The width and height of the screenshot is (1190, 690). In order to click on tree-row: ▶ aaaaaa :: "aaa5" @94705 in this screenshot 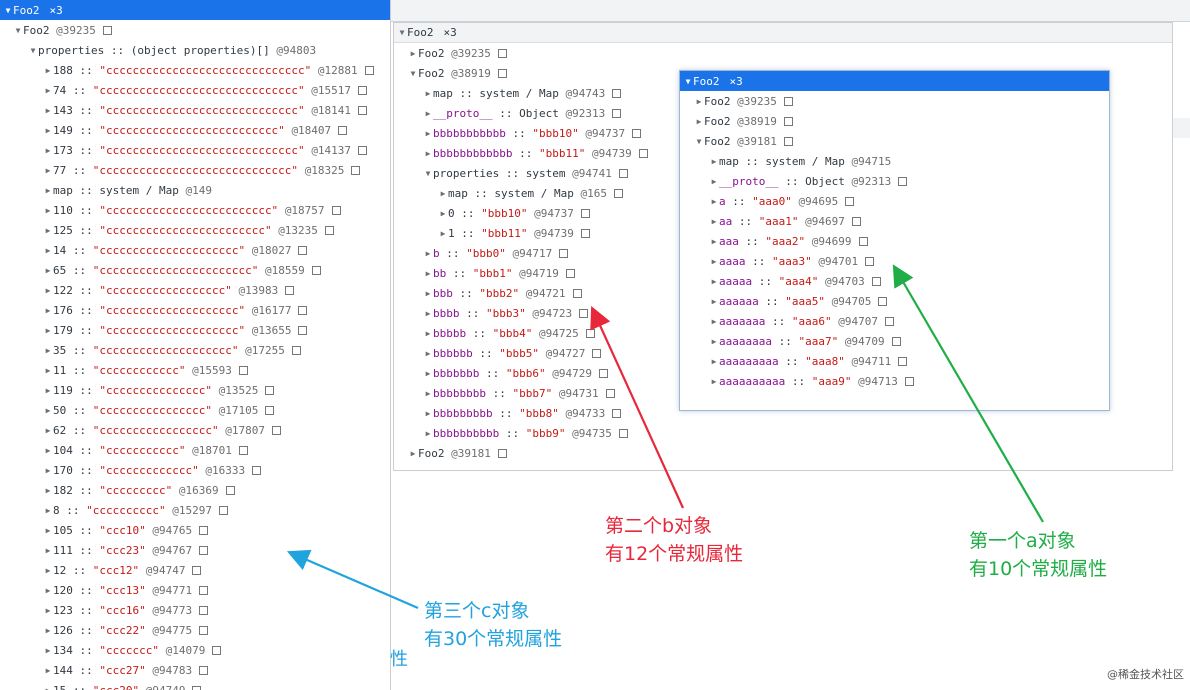, I will do `click(894, 301)`.